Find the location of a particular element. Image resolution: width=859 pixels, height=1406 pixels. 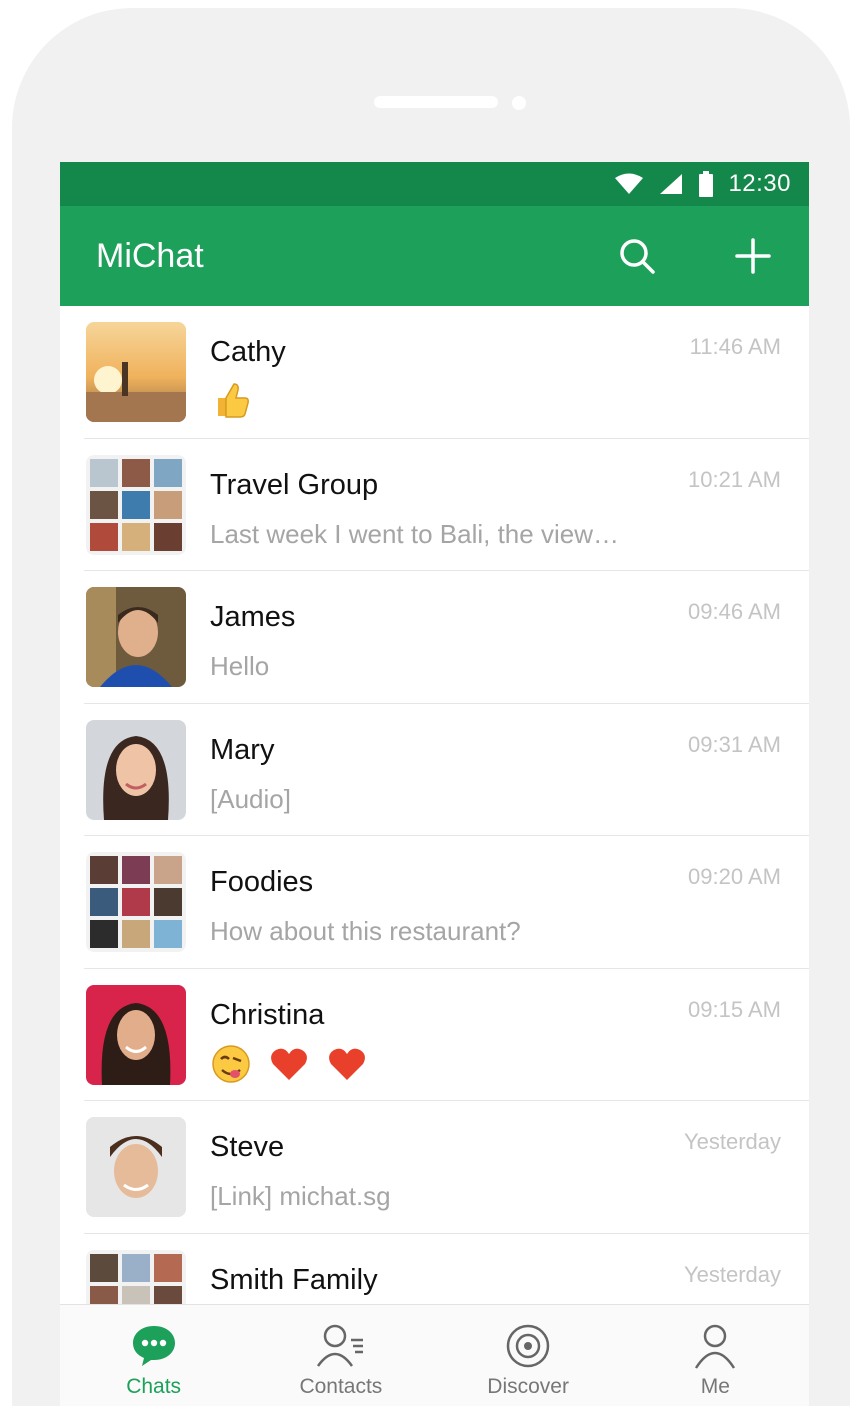

search-button is located at coordinates (637, 256).